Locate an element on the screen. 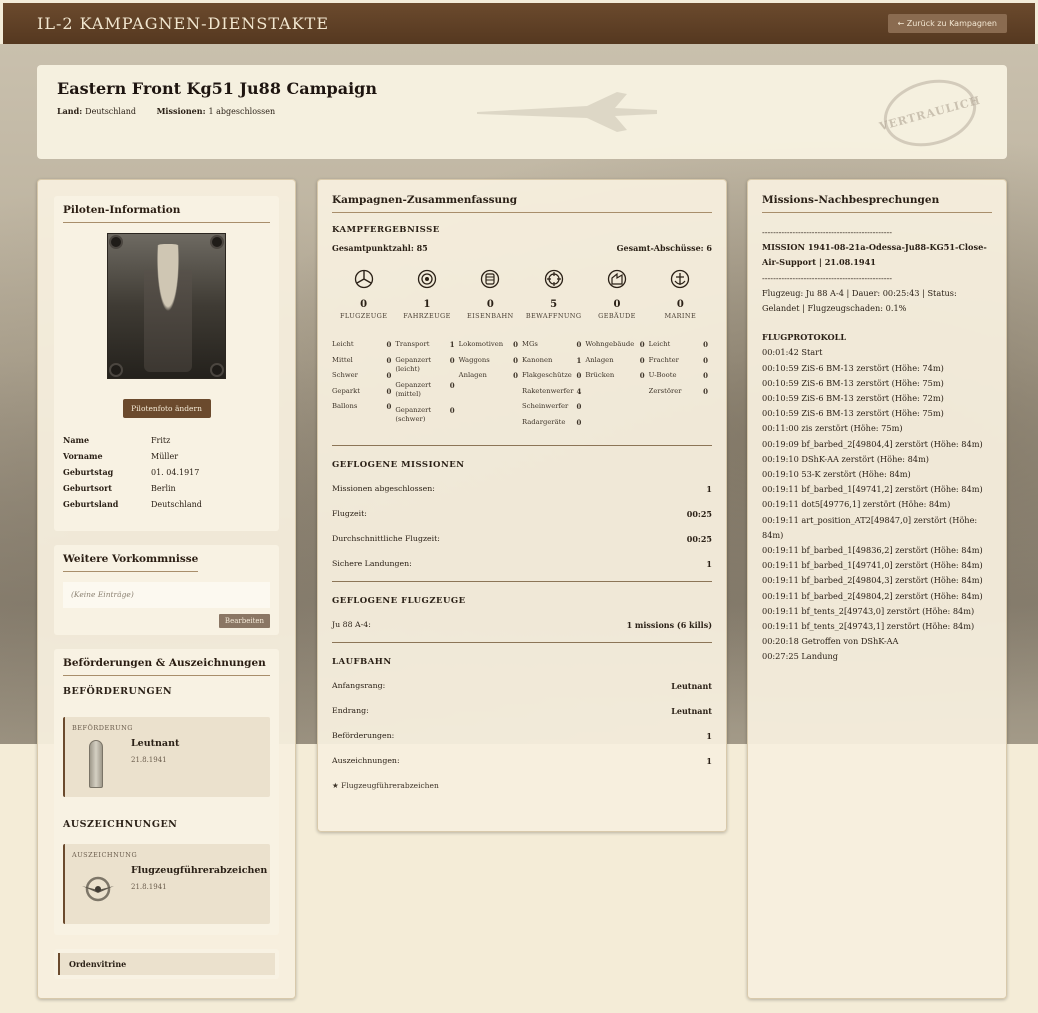  table-row: Name Fritz is located at coordinates (166, 440).